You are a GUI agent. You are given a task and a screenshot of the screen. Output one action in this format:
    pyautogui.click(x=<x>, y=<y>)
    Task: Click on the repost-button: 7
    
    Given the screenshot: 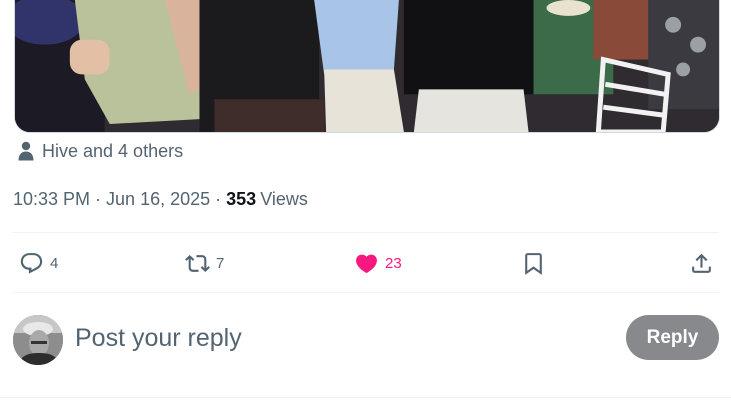 What is the action you would take?
    pyautogui.click(x=204, y=263)
    